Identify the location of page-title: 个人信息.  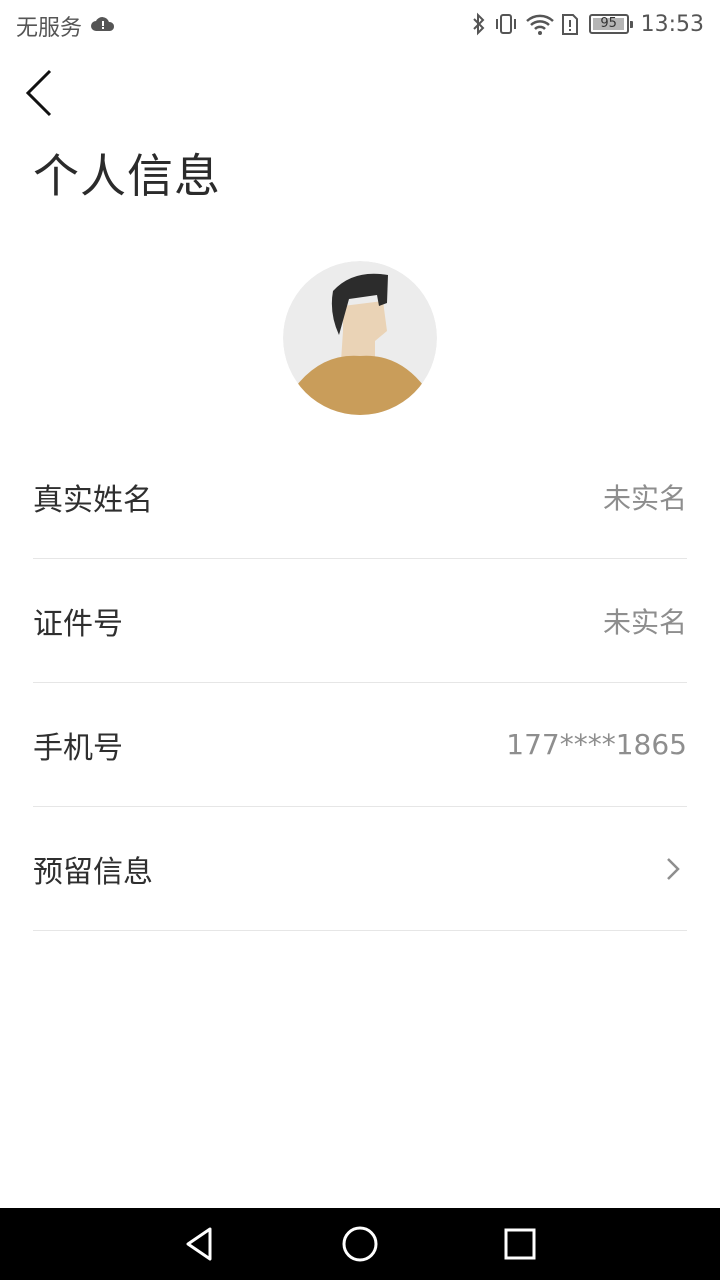
(127, 176).